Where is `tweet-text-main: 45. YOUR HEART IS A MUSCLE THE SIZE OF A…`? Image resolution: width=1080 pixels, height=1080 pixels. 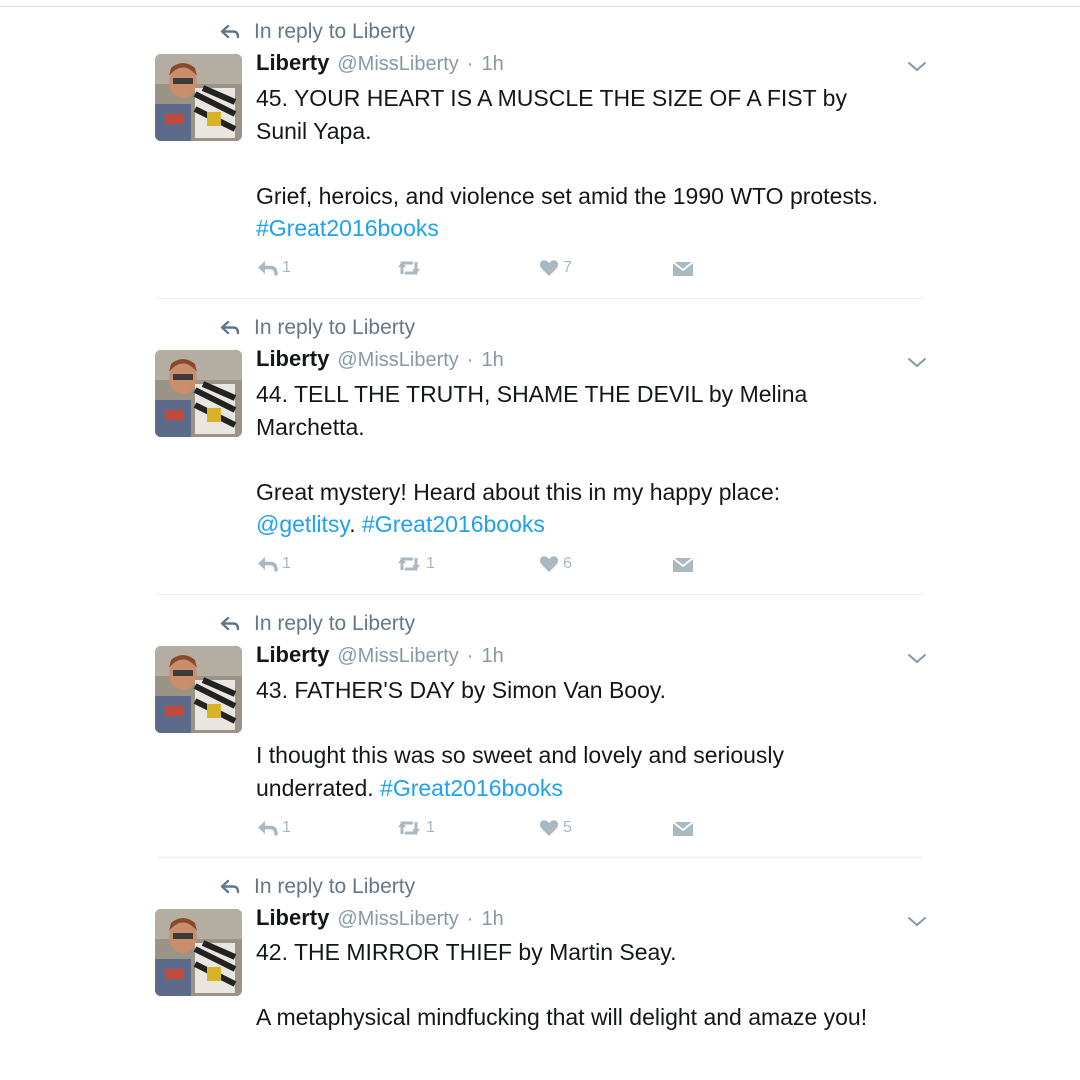
tweet-text-main: 45. YOUR HEART IS A MUSCLE THE SIZE OF A… is located at coordinates (567, 147).